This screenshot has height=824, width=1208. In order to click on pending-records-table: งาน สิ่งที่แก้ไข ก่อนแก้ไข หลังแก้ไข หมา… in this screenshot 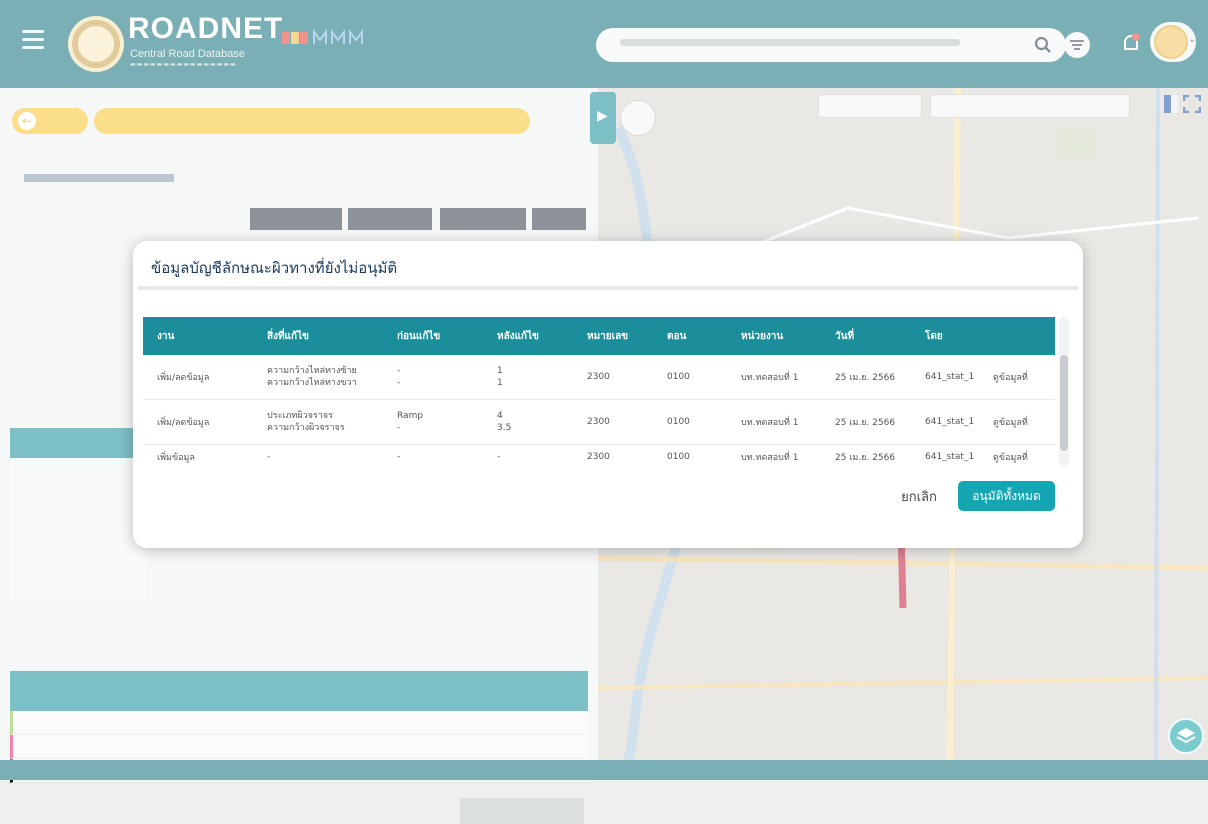, I will do `click(599, 392)`.